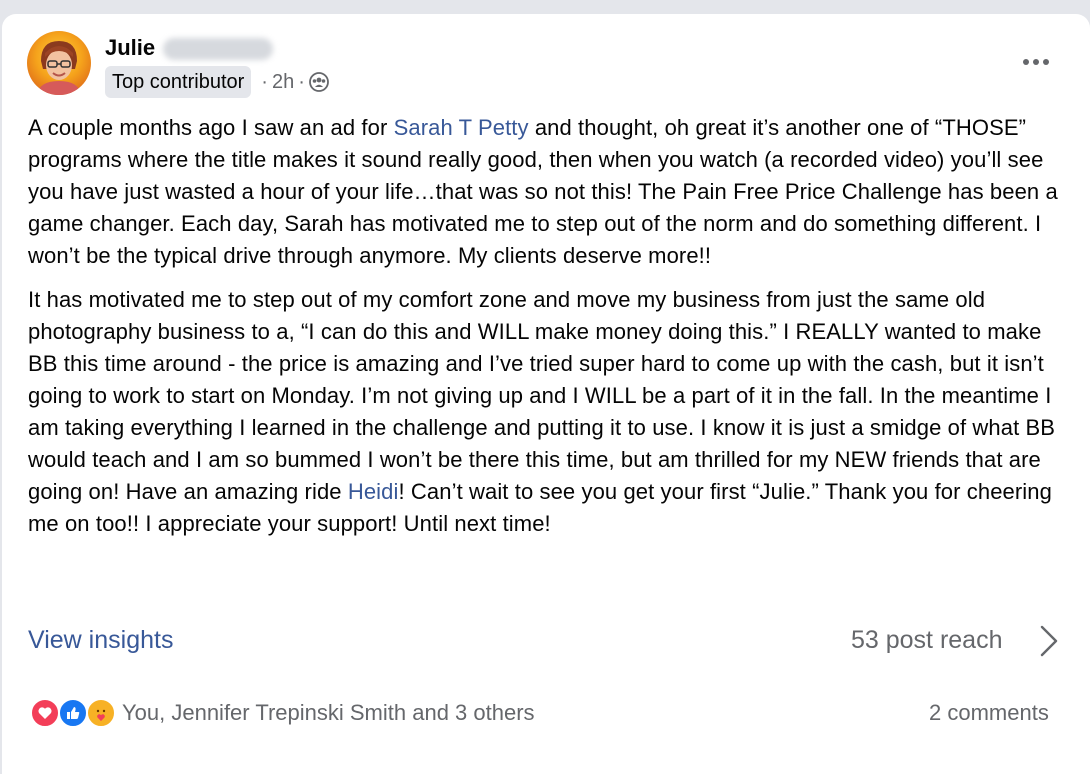 The image size is (1090, 774). What do you see at coordinates (211, 127) in the screenshot?
I see `paragraph-text: A couple months ago I saw an ad for` at bounding box center [211, 127].